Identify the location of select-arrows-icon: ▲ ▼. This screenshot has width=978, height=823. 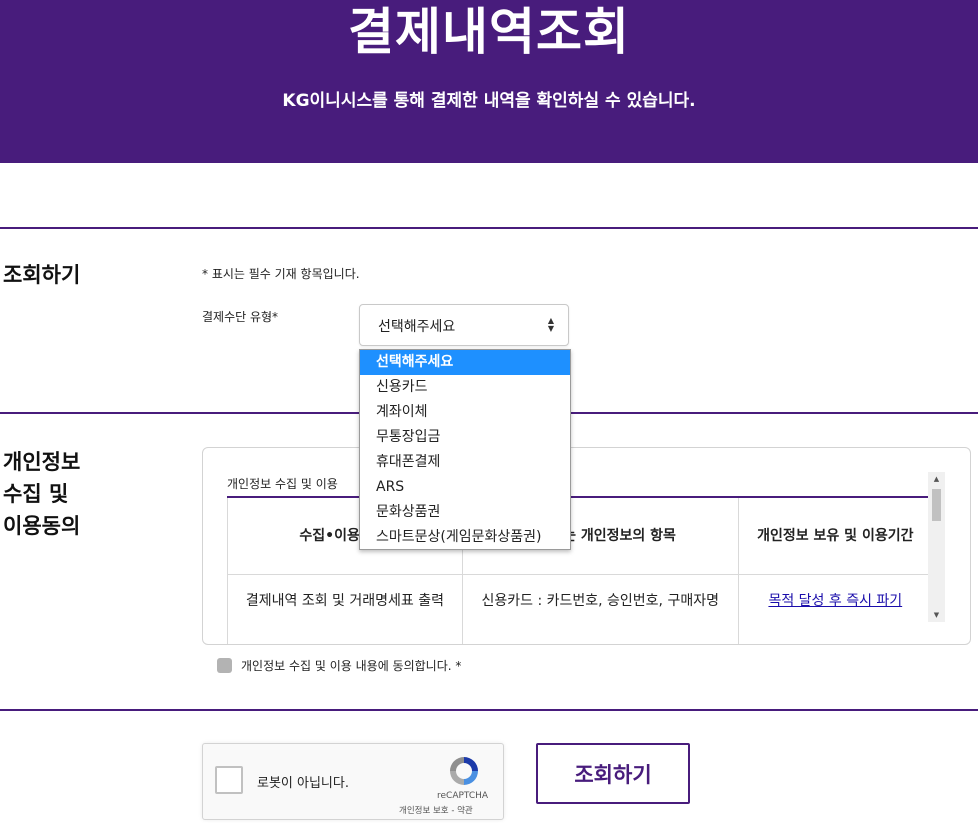
(551, 324).